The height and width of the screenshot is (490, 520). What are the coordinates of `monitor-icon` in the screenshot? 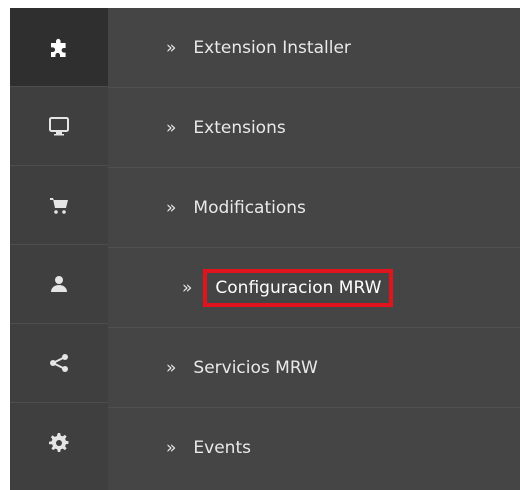 It's located at (59, 126).